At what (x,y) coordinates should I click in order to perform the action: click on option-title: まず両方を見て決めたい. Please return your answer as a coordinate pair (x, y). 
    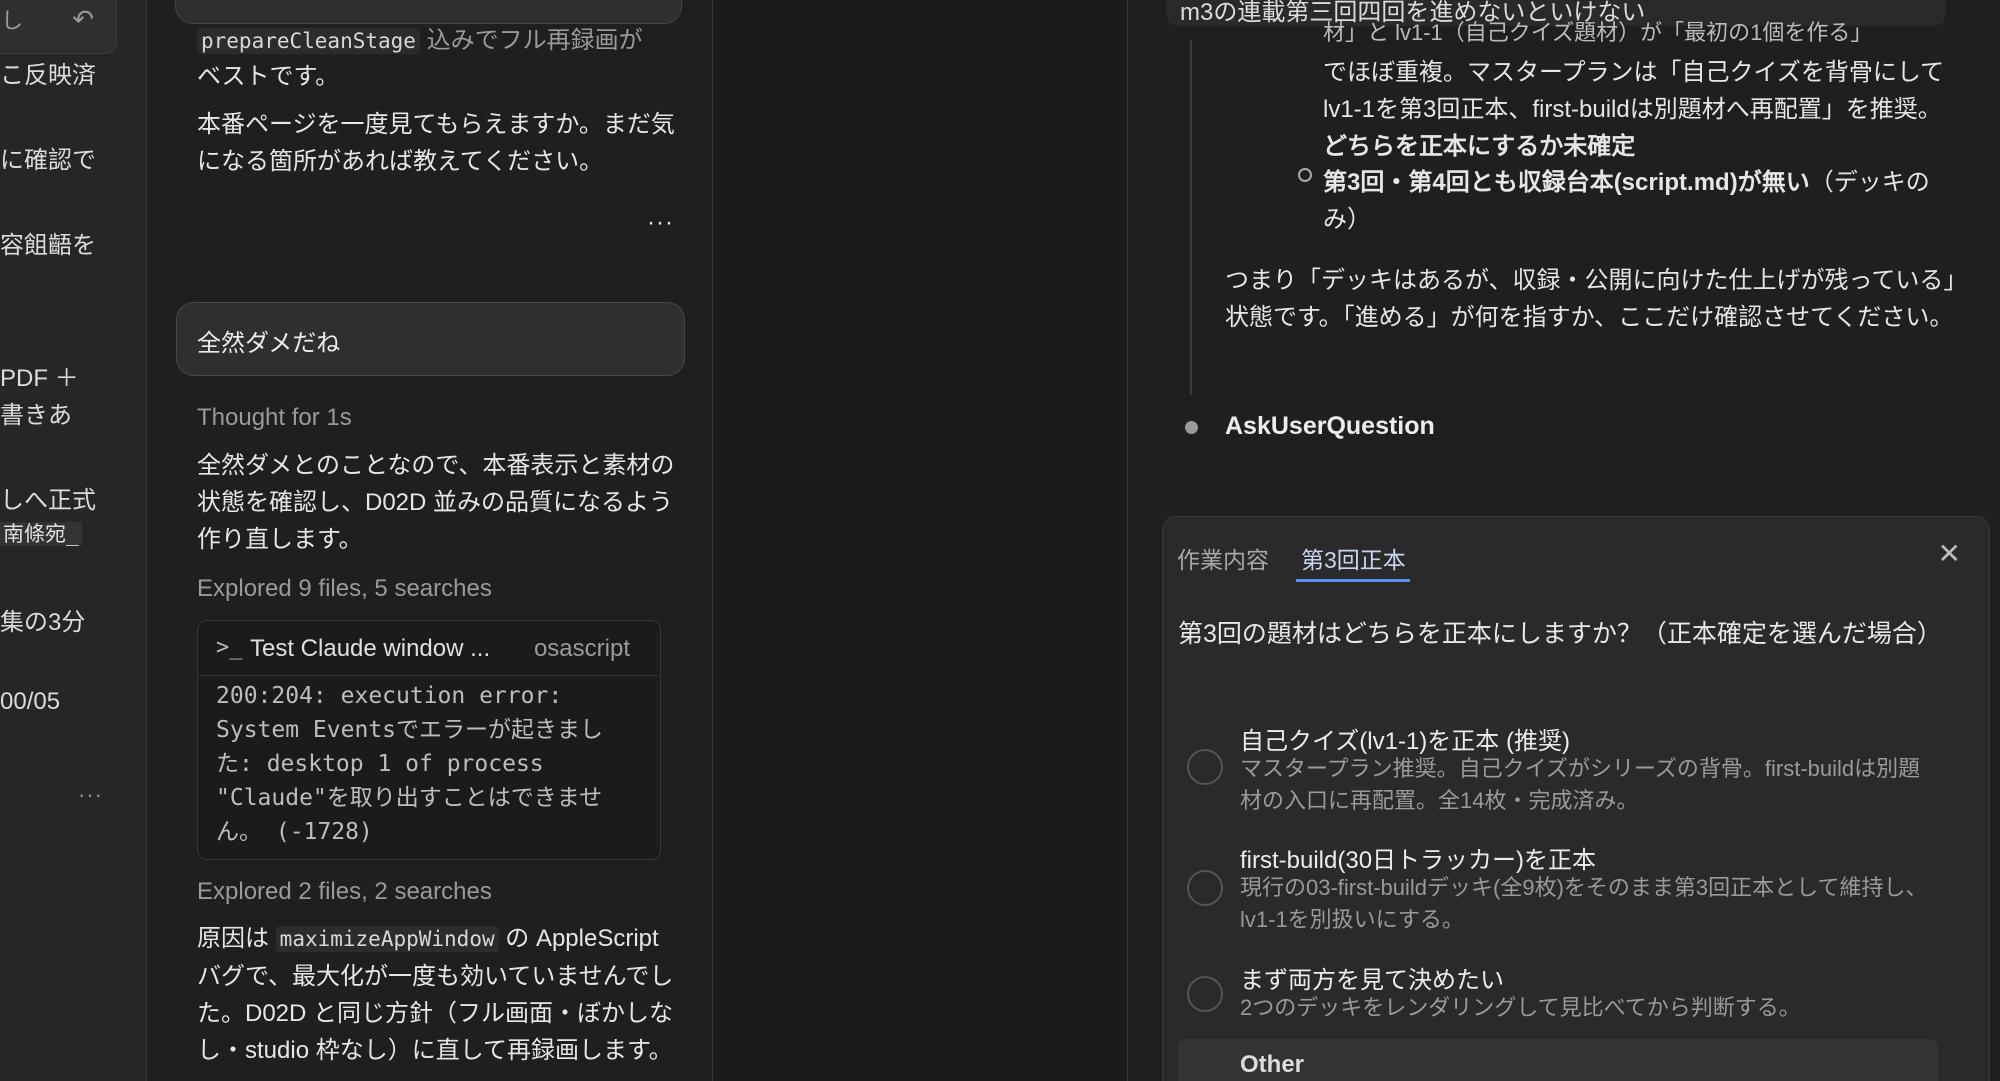
    Looking at the image, I should click on (1372, 980).